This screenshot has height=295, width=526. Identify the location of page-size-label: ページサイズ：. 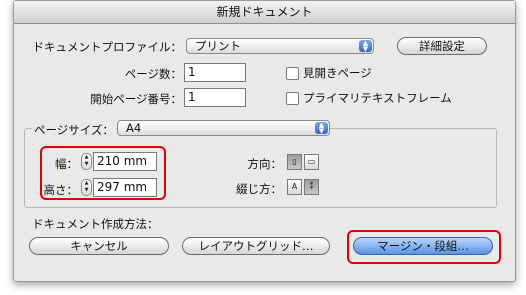
(74, 130).